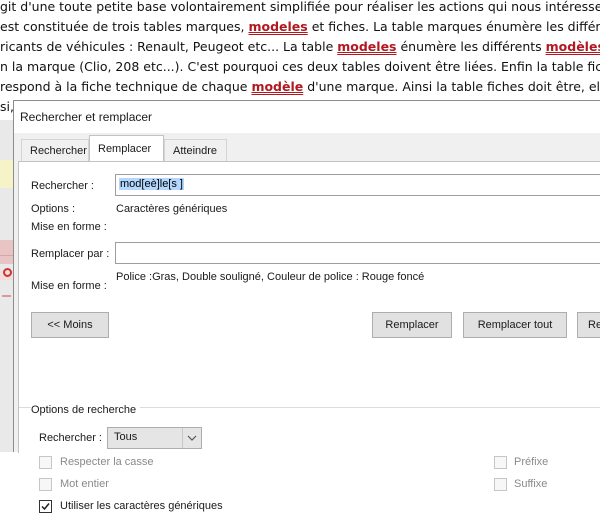 Image resolution: width=600 pixels, height=515 pixels. Describe the element at coordinates (124, 26) in the screenshot. I see `document-text: est constituée de trois tables marques,` at that location.